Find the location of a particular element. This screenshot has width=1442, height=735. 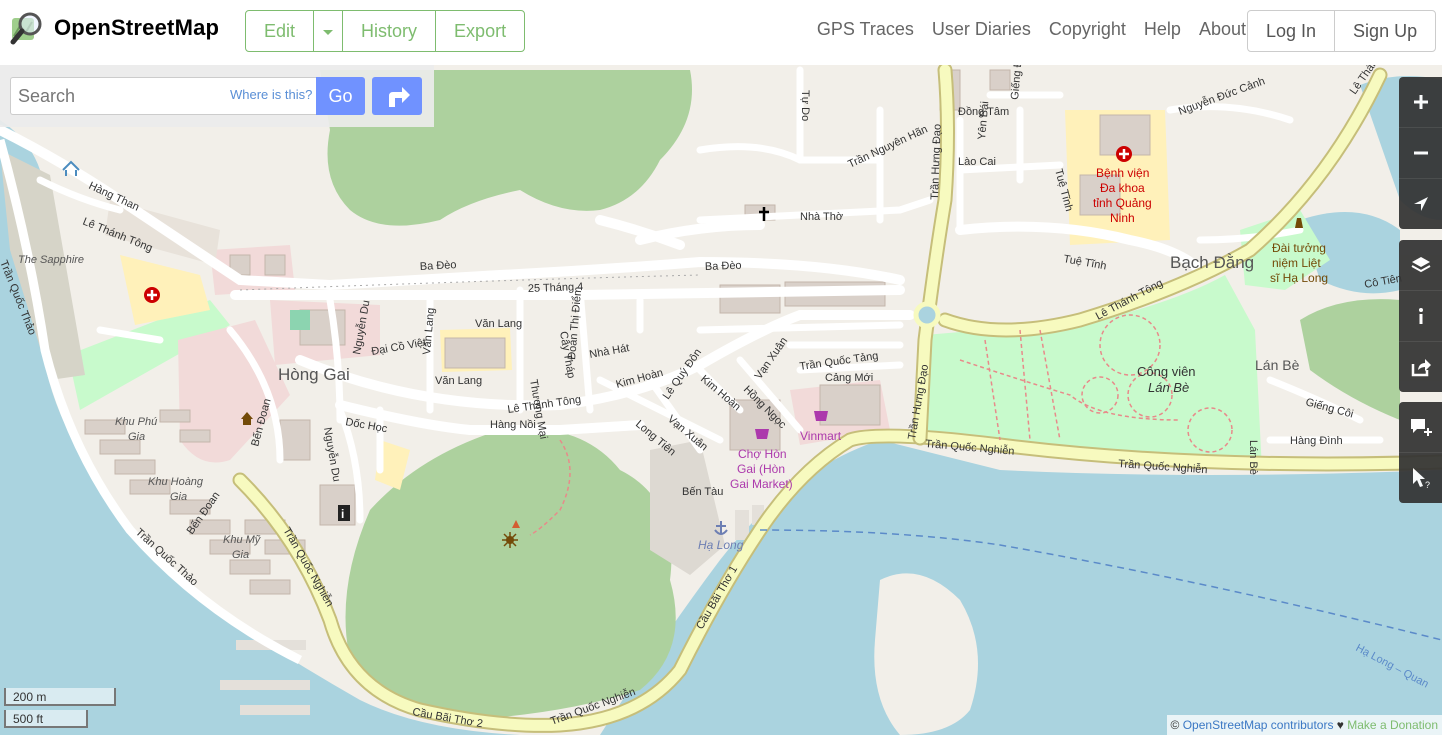

directions-icon is located at coordinates (399, 97).